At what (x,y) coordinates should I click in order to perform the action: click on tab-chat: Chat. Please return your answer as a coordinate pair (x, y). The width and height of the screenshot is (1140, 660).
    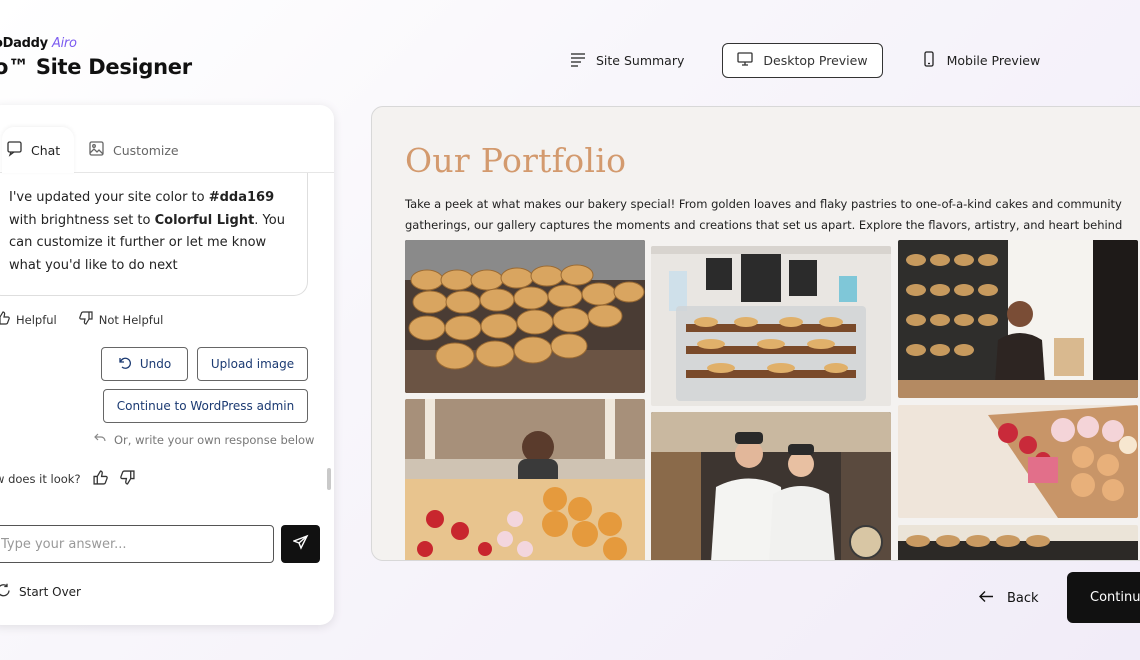
    Looking at the image, I should click on (38, 150).